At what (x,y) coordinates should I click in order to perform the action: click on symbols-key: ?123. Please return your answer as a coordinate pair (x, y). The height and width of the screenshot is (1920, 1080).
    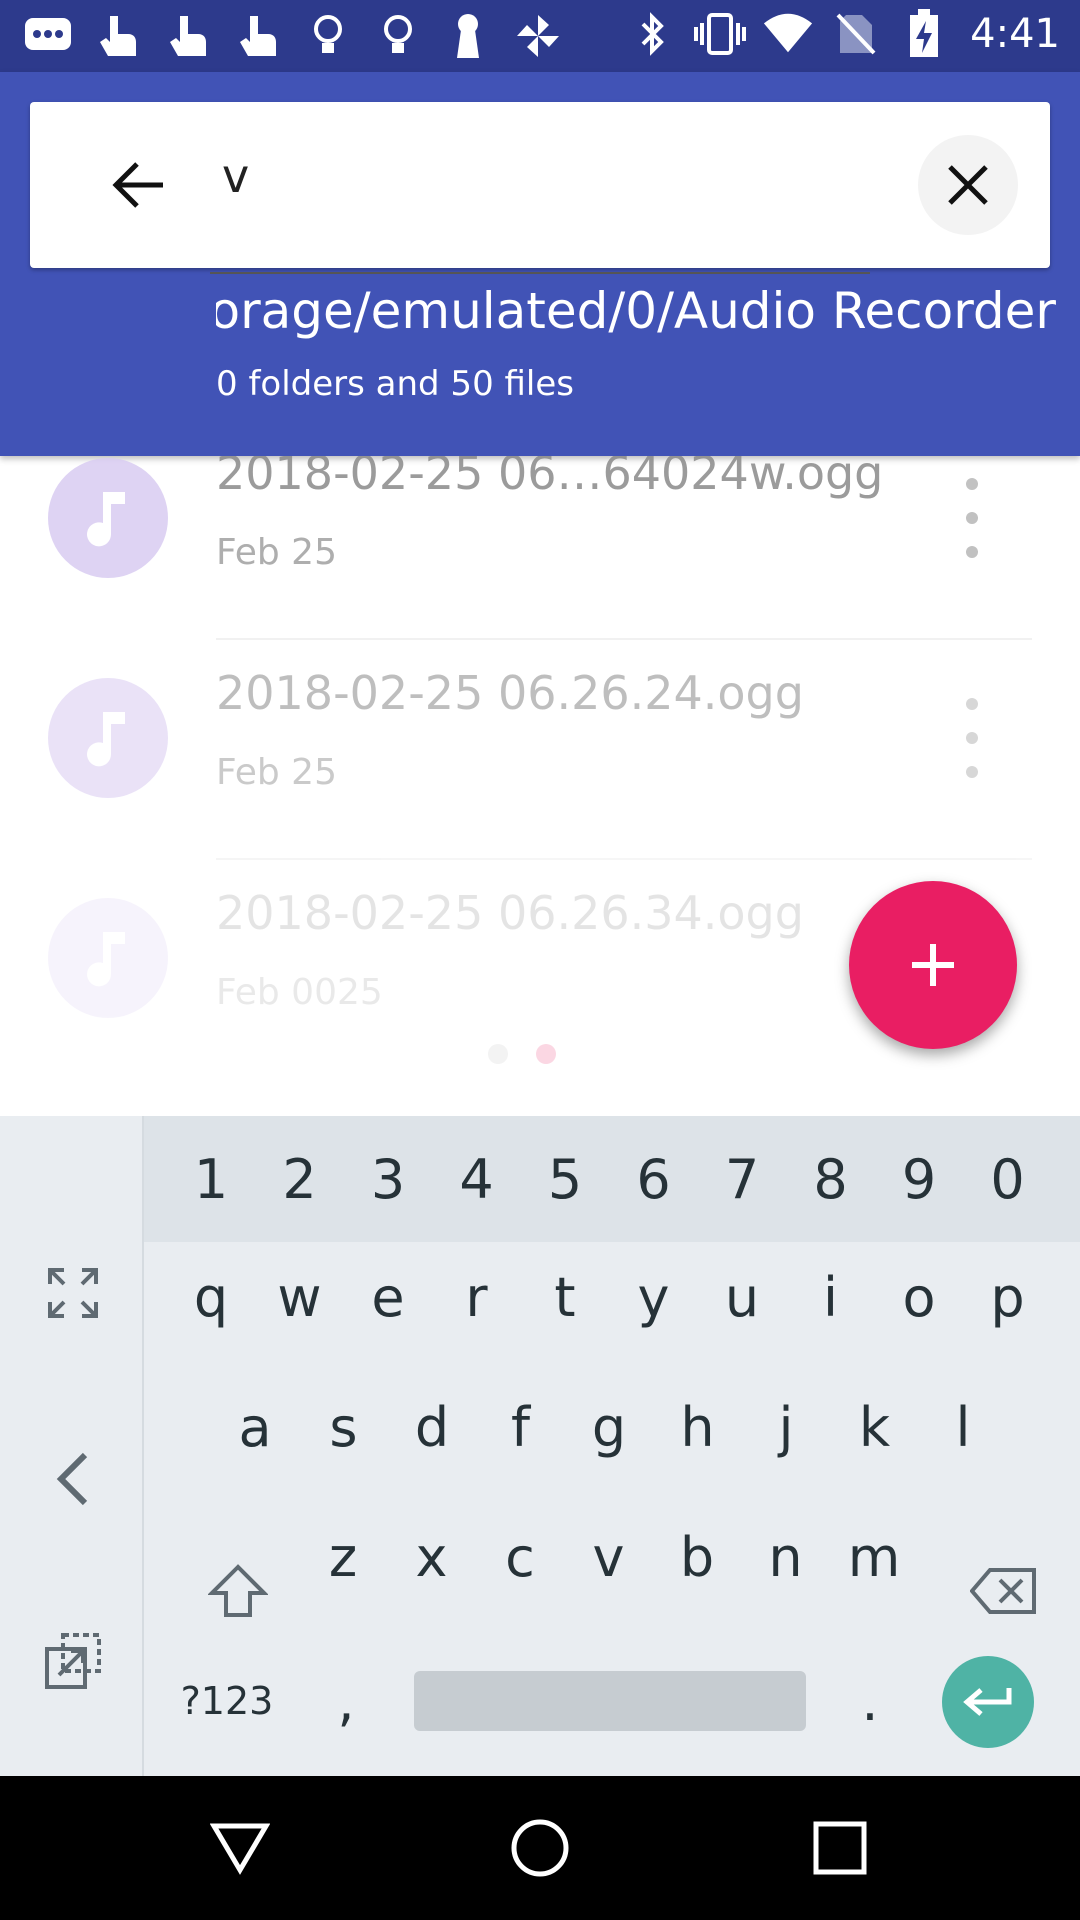
    Looking at the image, I should click on (227, 1701).